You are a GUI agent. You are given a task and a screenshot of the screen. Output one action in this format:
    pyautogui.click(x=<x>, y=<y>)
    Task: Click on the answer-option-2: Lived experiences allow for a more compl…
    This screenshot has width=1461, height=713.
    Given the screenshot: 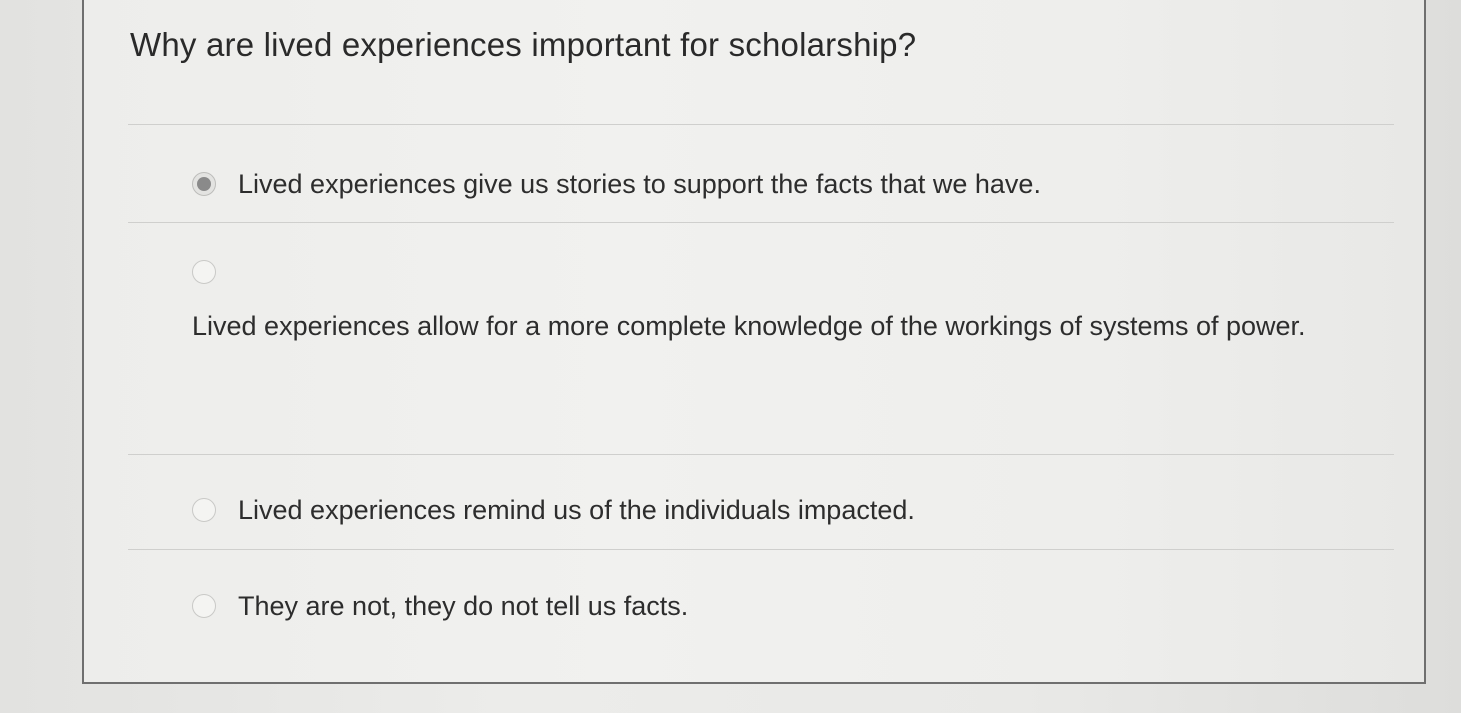 What is the action you would take?
    pyautogui.click(x=778, y=304)
    